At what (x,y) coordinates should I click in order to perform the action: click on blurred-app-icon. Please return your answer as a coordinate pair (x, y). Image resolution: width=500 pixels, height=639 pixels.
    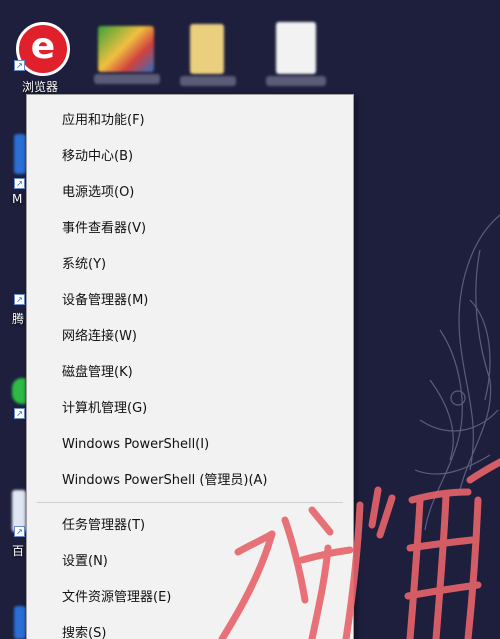
    Looking at the image, I should click on (126, 49).